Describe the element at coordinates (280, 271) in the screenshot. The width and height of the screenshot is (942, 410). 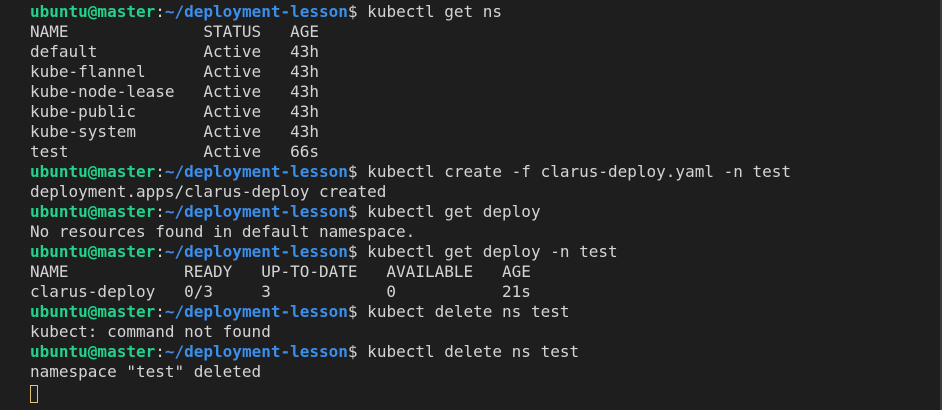
I see `output-text: NAME READY UP-TO-DATE AVAILABLE AGE` at that location.